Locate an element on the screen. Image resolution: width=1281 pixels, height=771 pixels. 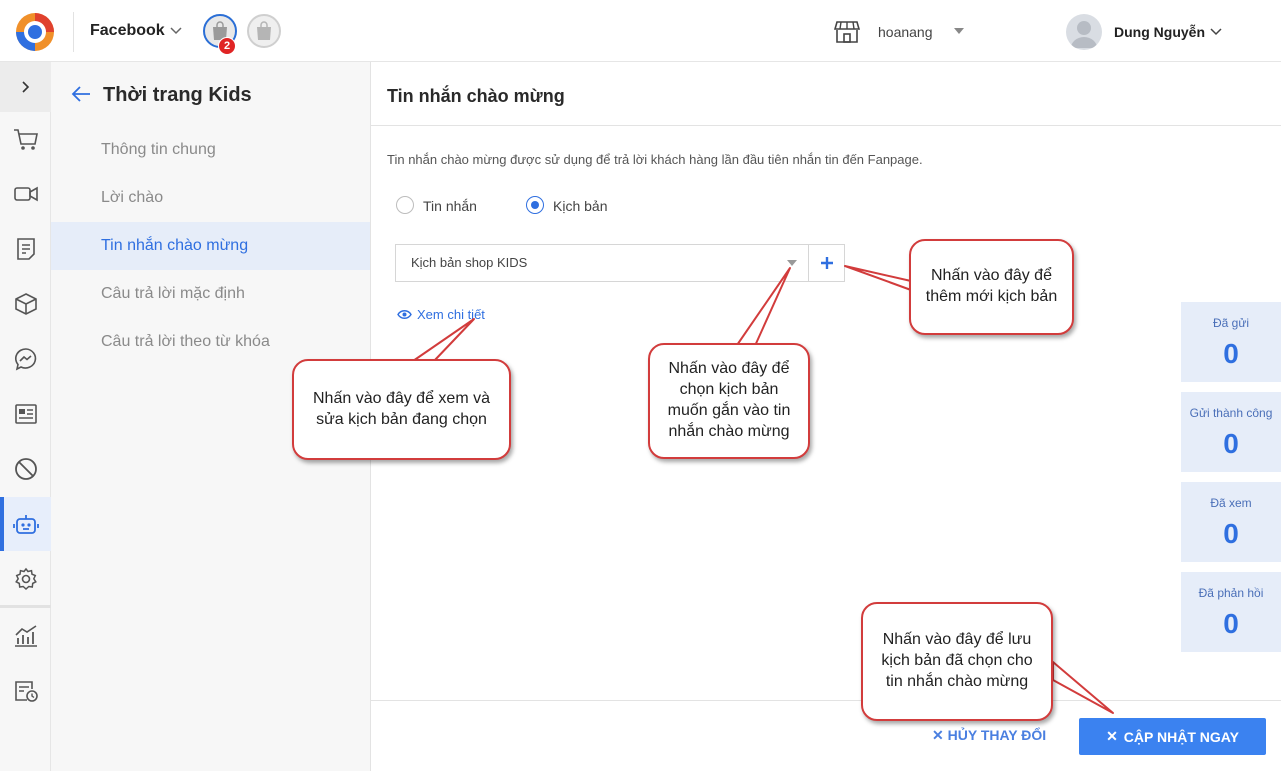
stat-delivered: Gửi thành công 0 is located at coordinates (1231, 432).